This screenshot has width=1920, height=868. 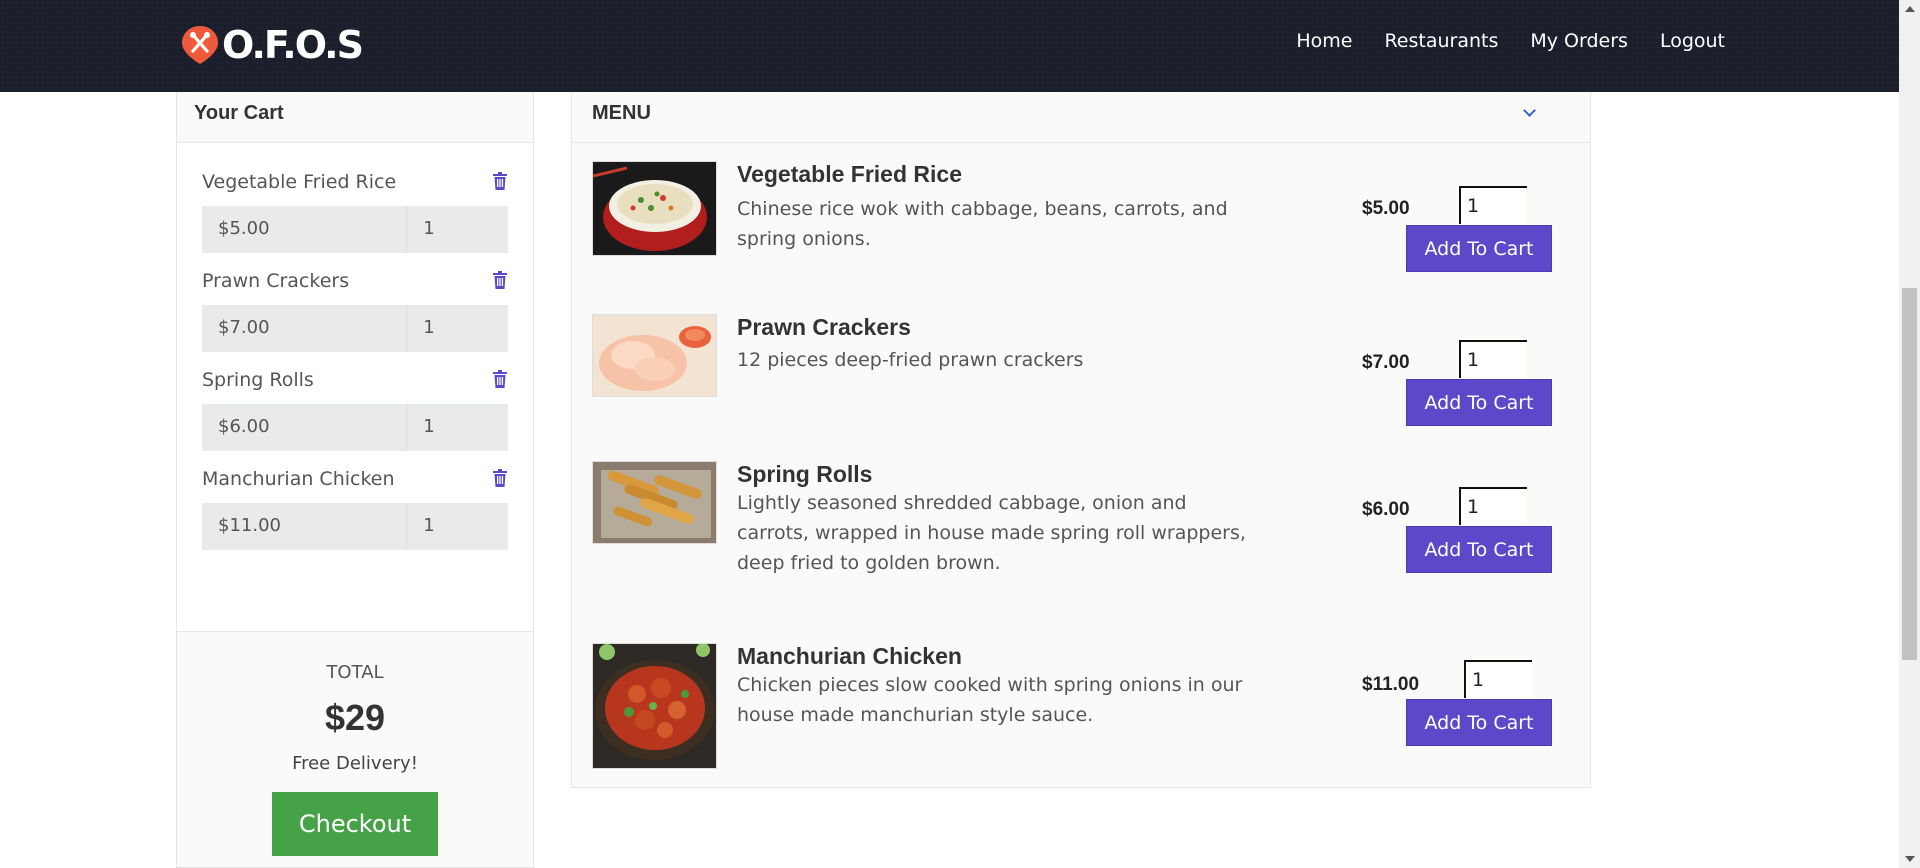 What do you see at coordinates (1910, 9) in the screenshot?
I see `scroll-up-icon` at bounding box center [1910, 9].